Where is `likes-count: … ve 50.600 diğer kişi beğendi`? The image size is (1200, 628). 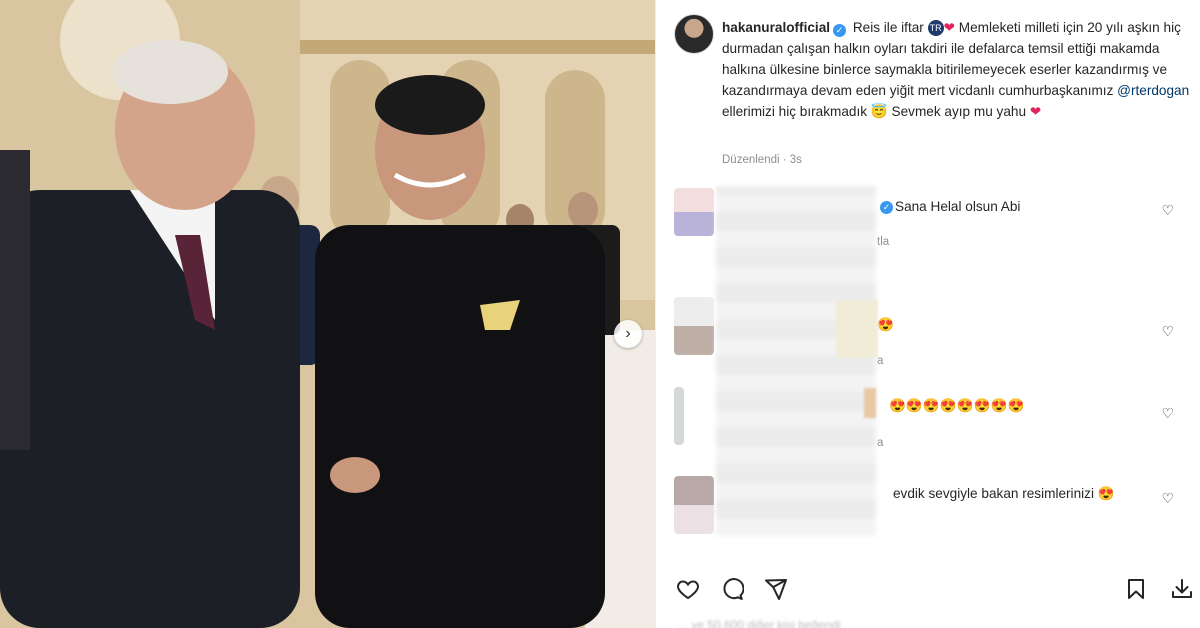 likes-count: … ve 50.600 diğer kişi beğendi is located at coordinates (758, 623).